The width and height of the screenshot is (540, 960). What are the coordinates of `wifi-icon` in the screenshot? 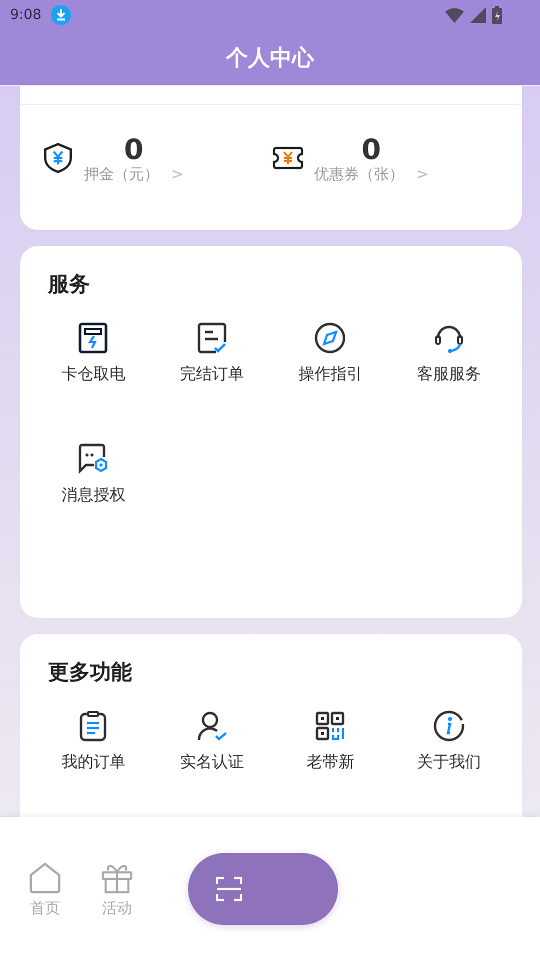 It's located at (454, 15).